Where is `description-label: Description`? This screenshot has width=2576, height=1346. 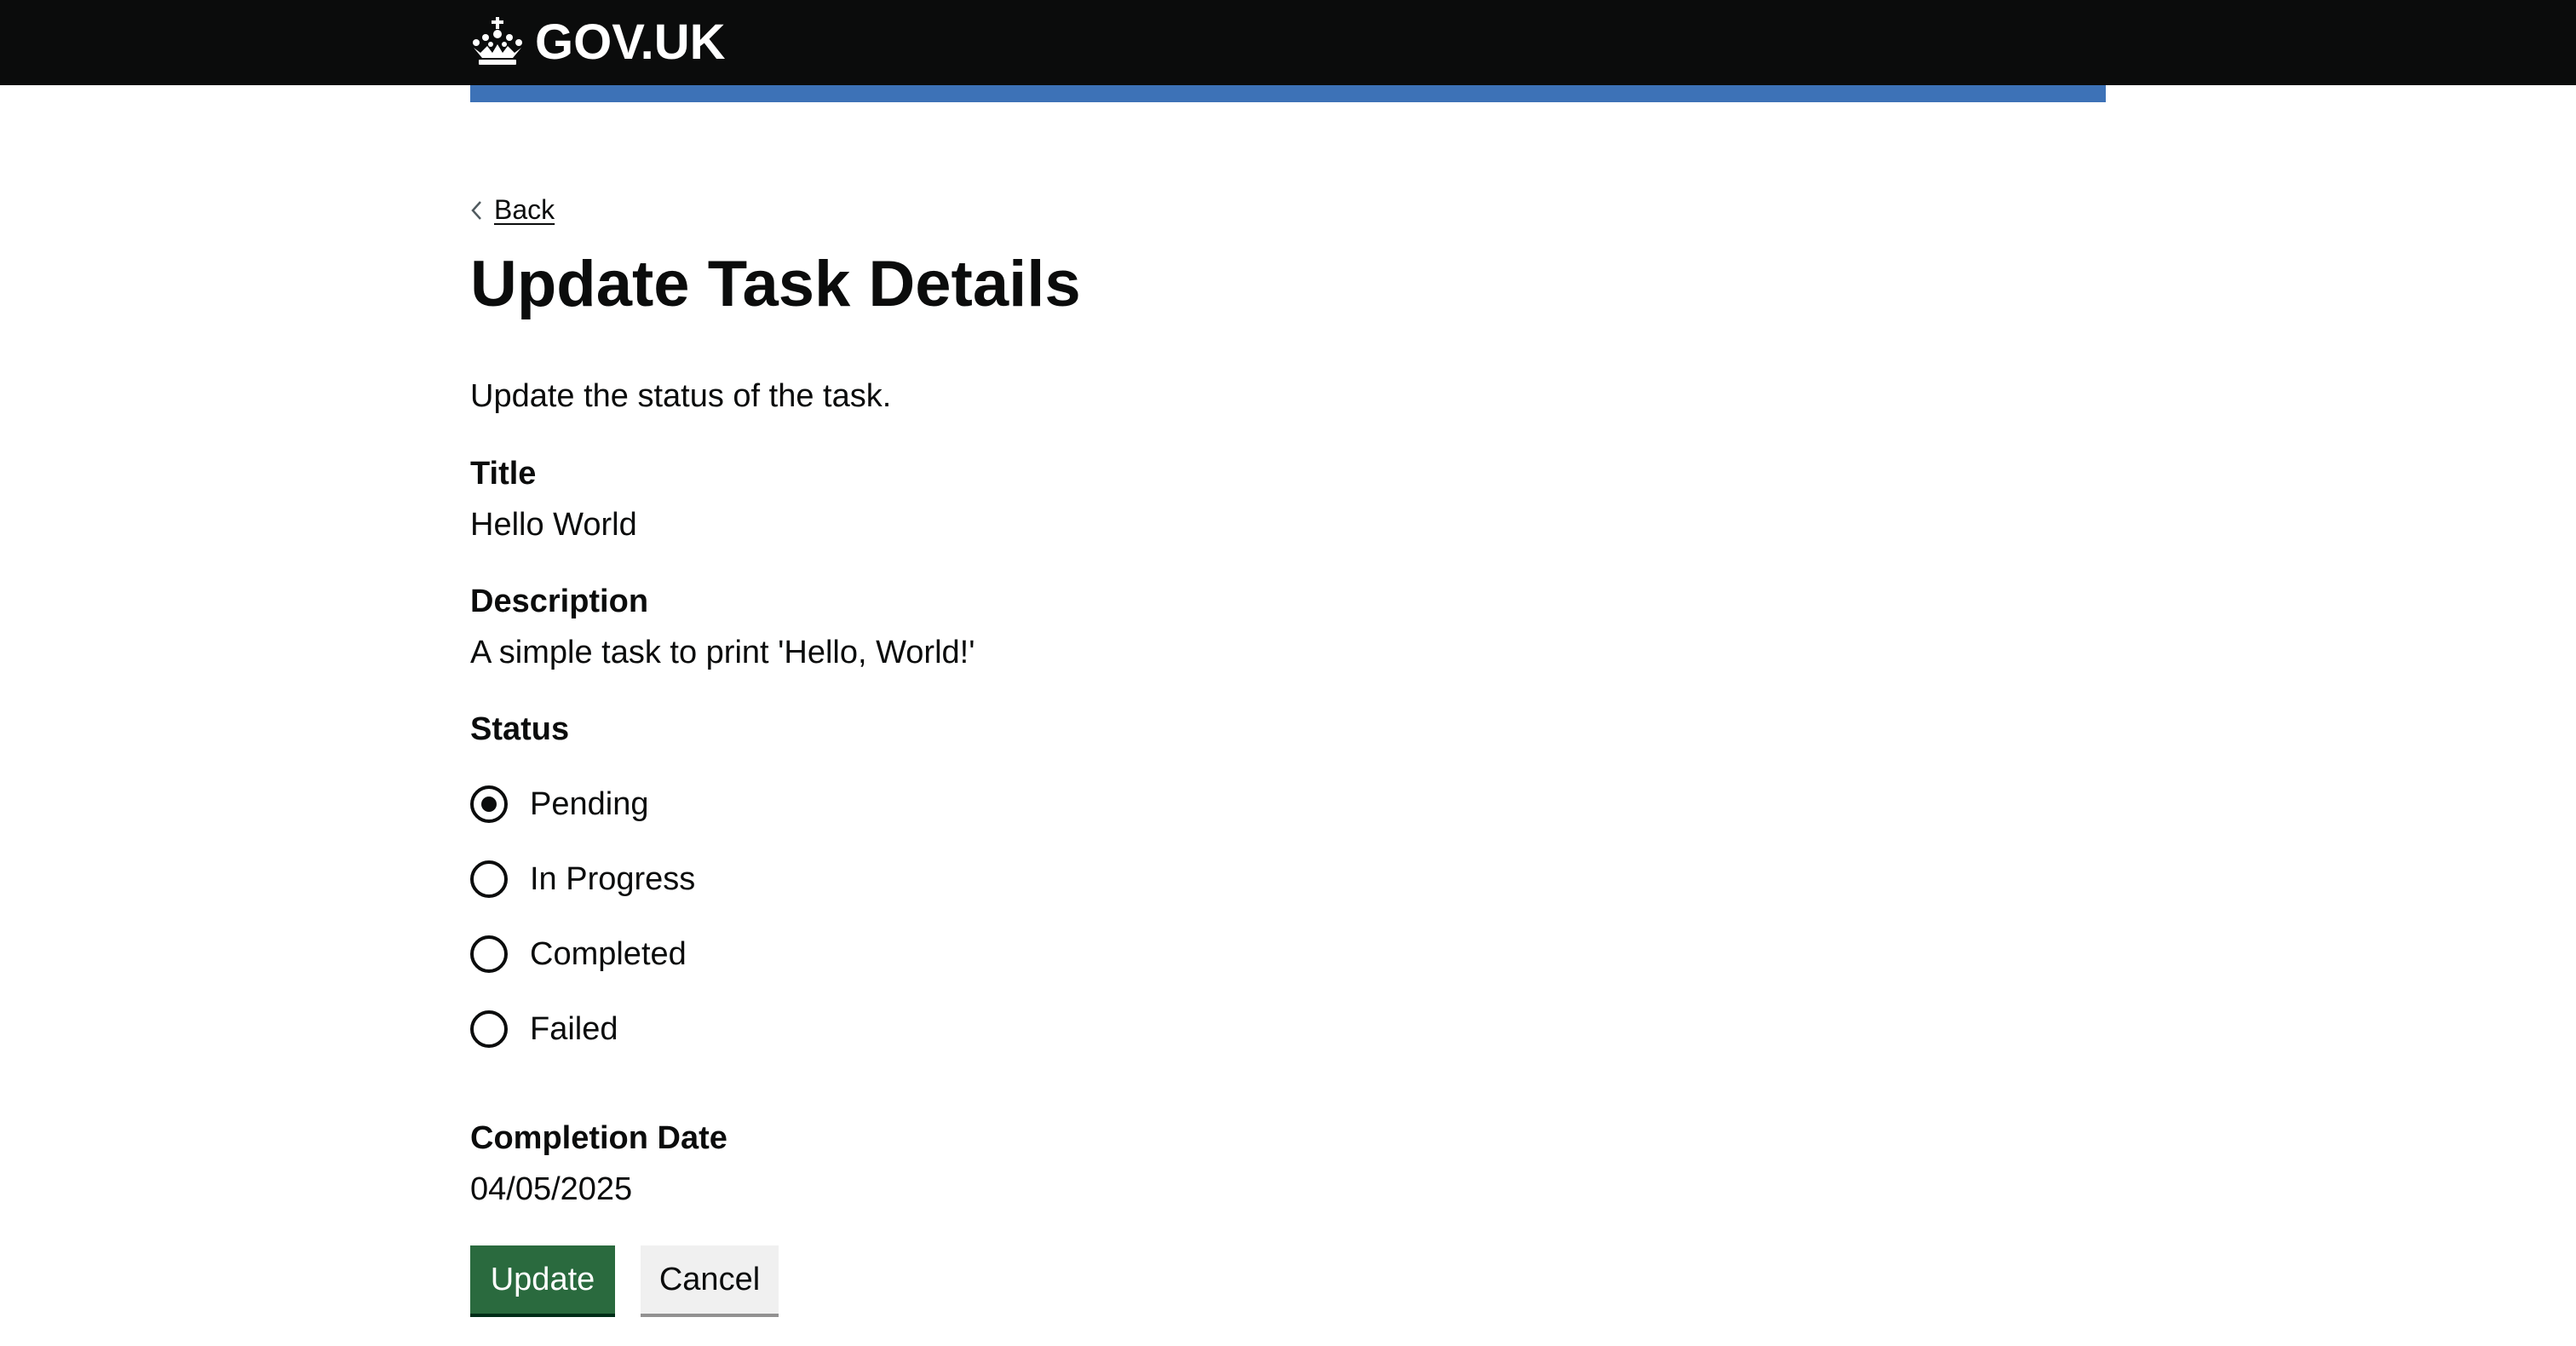 description-label: Description is located at coordinates (559, 601).